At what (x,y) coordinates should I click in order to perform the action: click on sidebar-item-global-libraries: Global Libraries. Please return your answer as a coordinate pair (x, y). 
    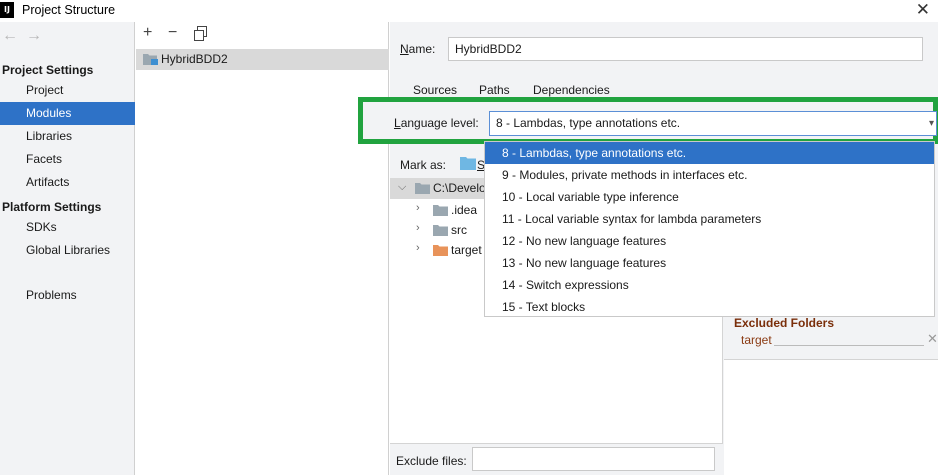
    Looking at the image, I should click on (67, 250).